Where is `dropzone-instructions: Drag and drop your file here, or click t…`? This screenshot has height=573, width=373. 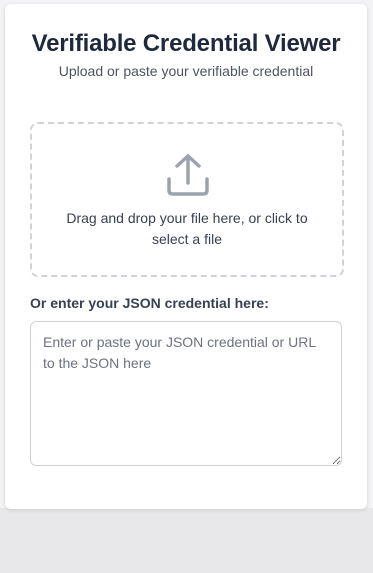 dropzone-instructions: Drag and drop your file here, or click t… is located at coordinates (187, 228).